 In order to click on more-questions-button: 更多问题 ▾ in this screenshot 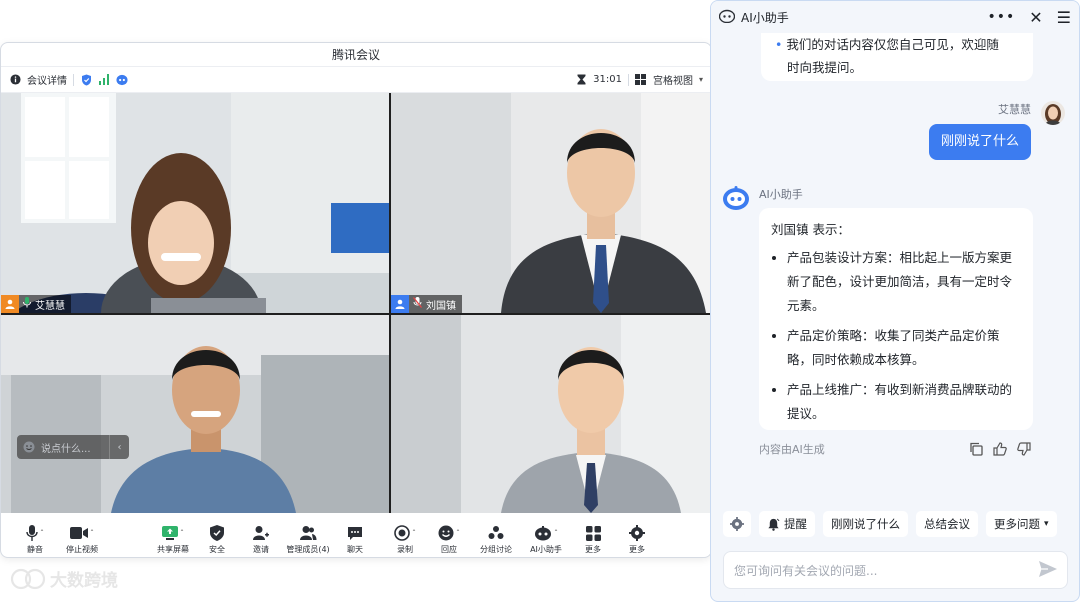, I will do `click(1021, 524)`.